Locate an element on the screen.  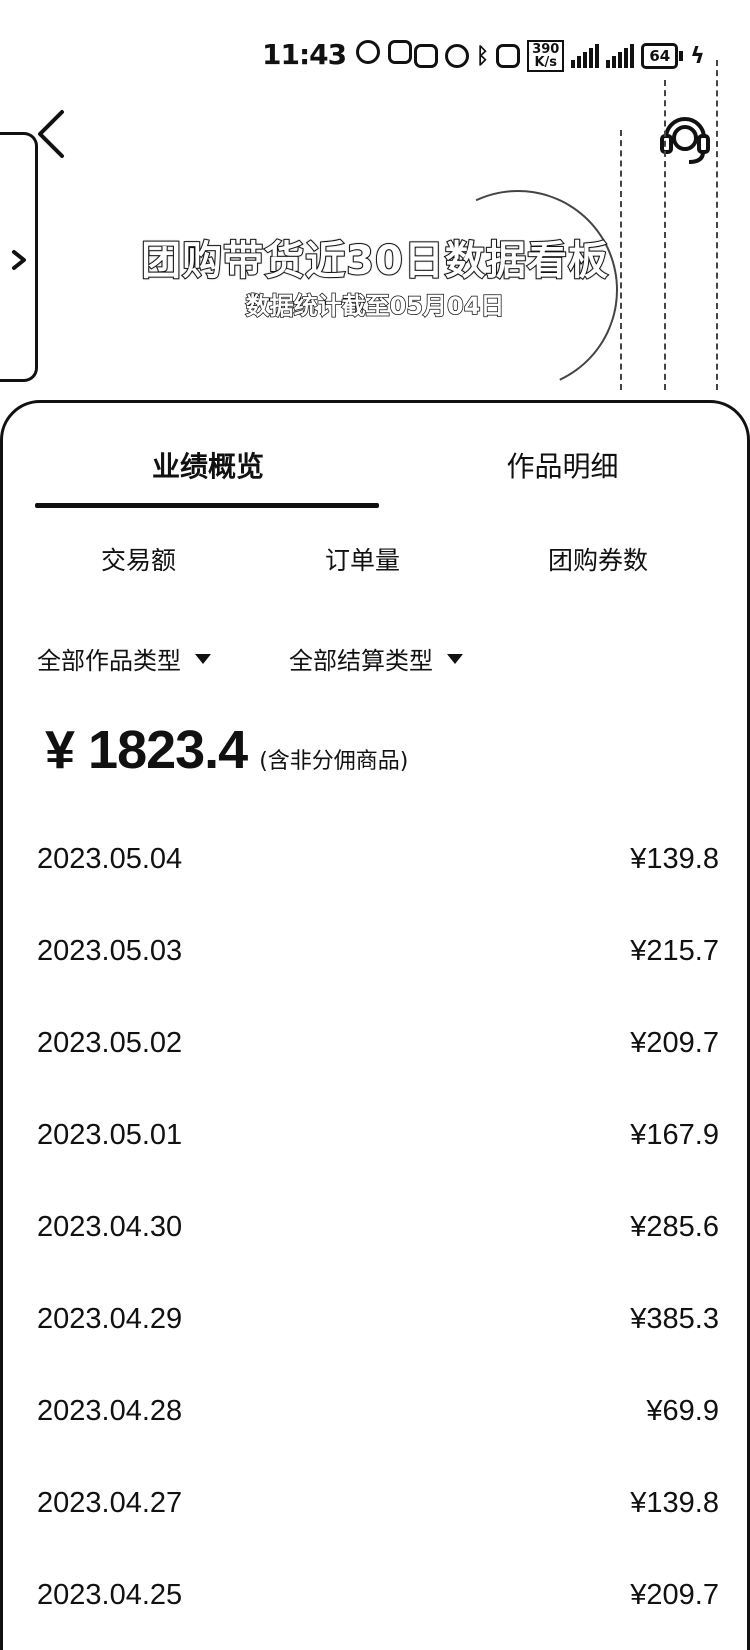
row-date: 2023.05.03 is located at coordinates (110, 951).